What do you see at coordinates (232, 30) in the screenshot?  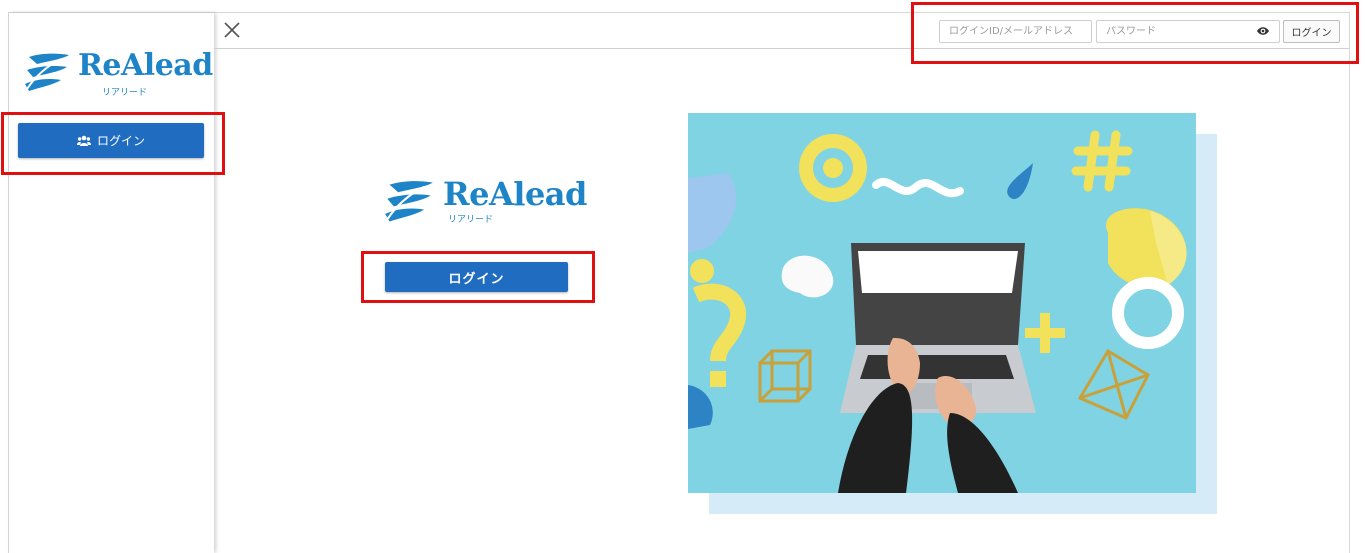 I see `close-icon` at bounding box center [232, 30].